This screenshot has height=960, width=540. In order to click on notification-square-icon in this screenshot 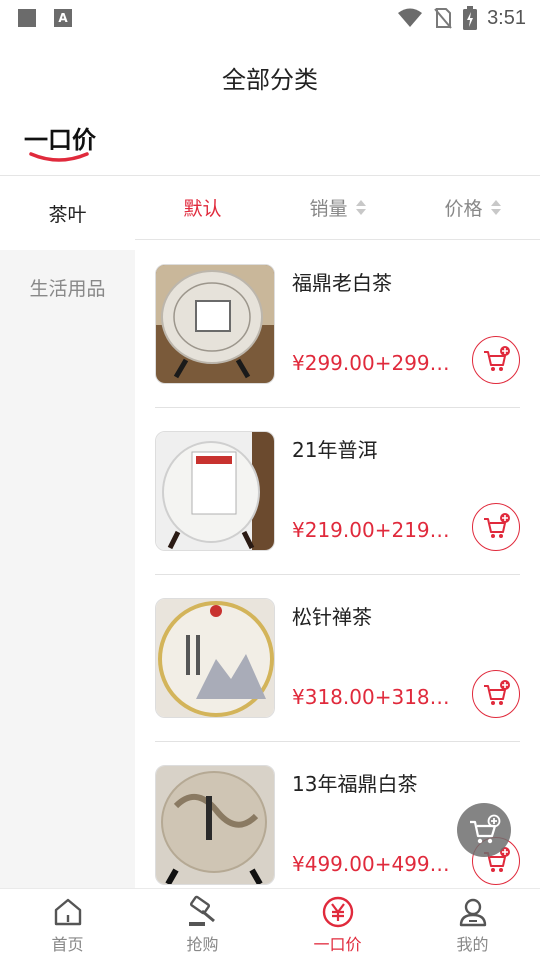, I will do `click(27, 18)`.